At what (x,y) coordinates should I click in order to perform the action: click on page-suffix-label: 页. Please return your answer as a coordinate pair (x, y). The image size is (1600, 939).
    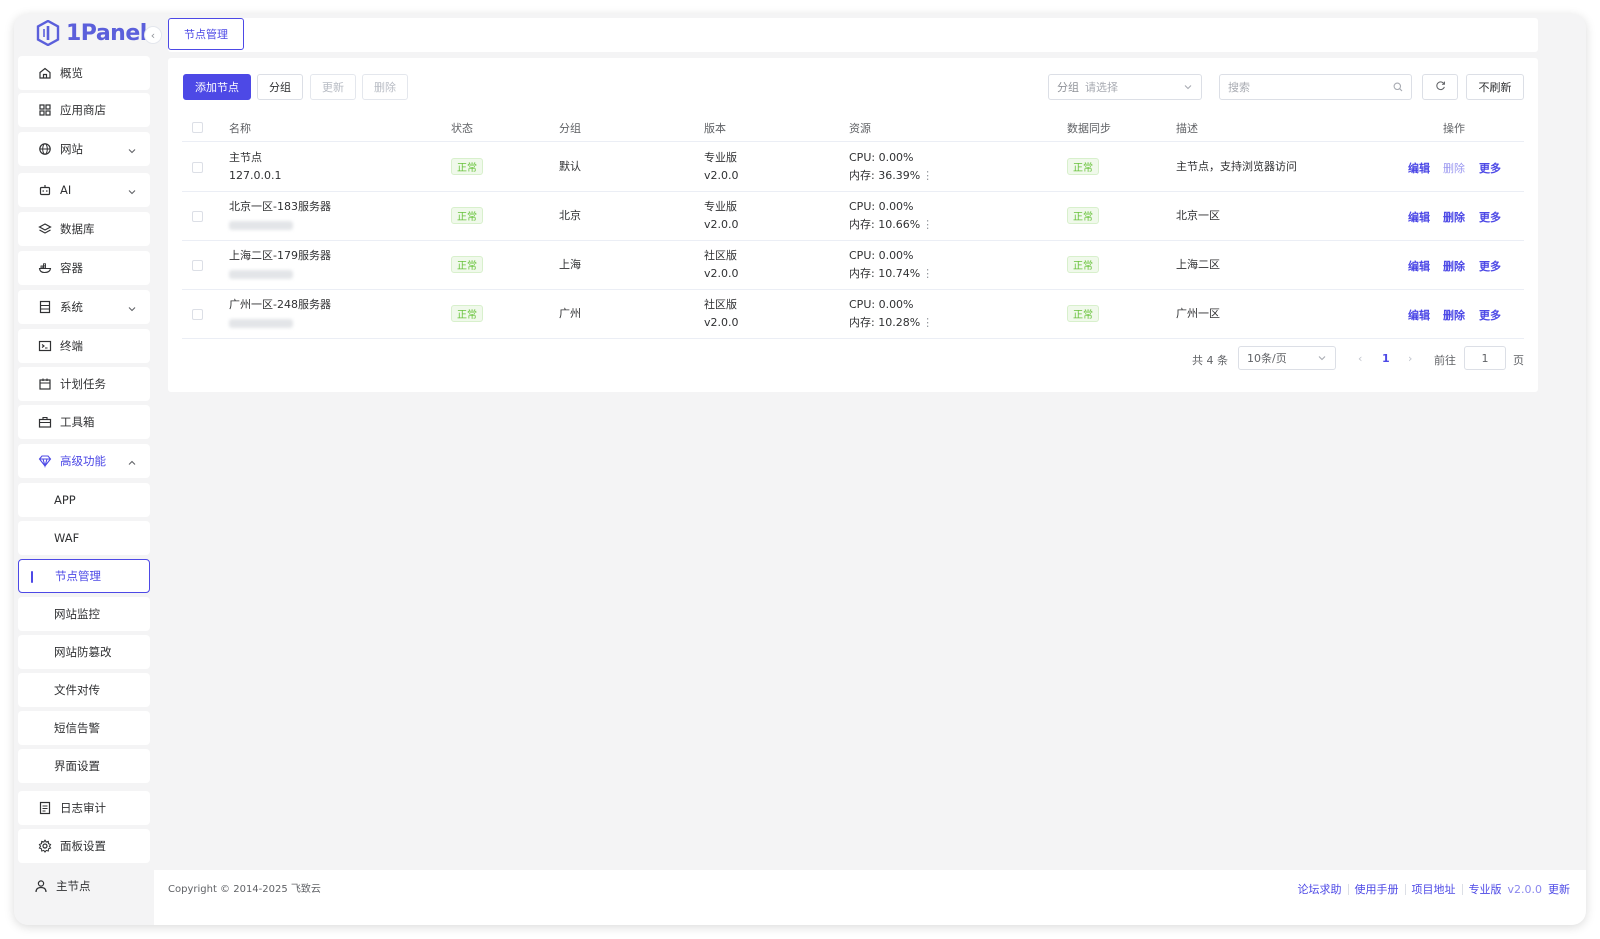
    Looking at the image, I should click on (1518, 360).